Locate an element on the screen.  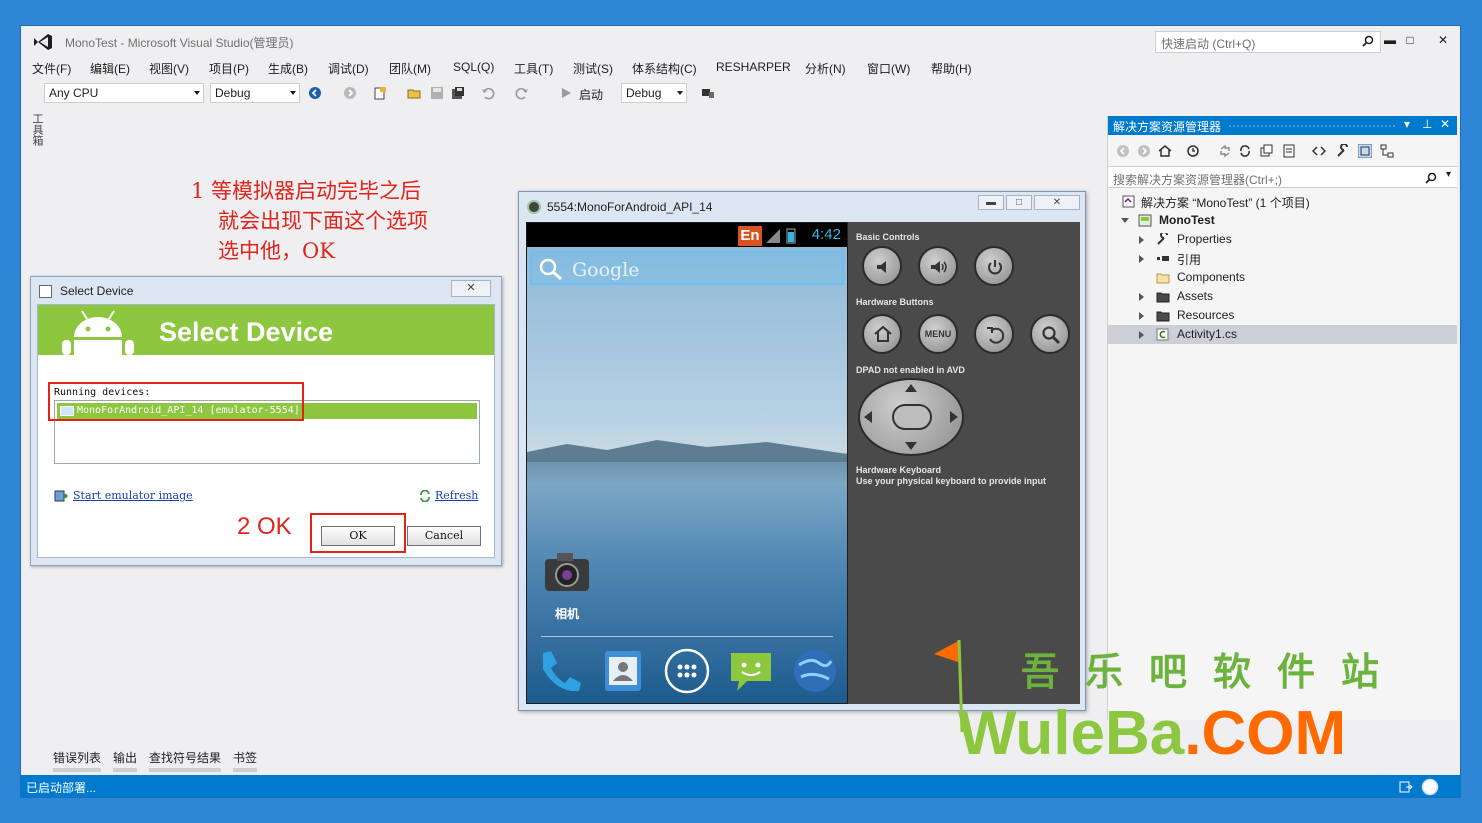
dialog-window-icon is located at coordinates (45, 291).